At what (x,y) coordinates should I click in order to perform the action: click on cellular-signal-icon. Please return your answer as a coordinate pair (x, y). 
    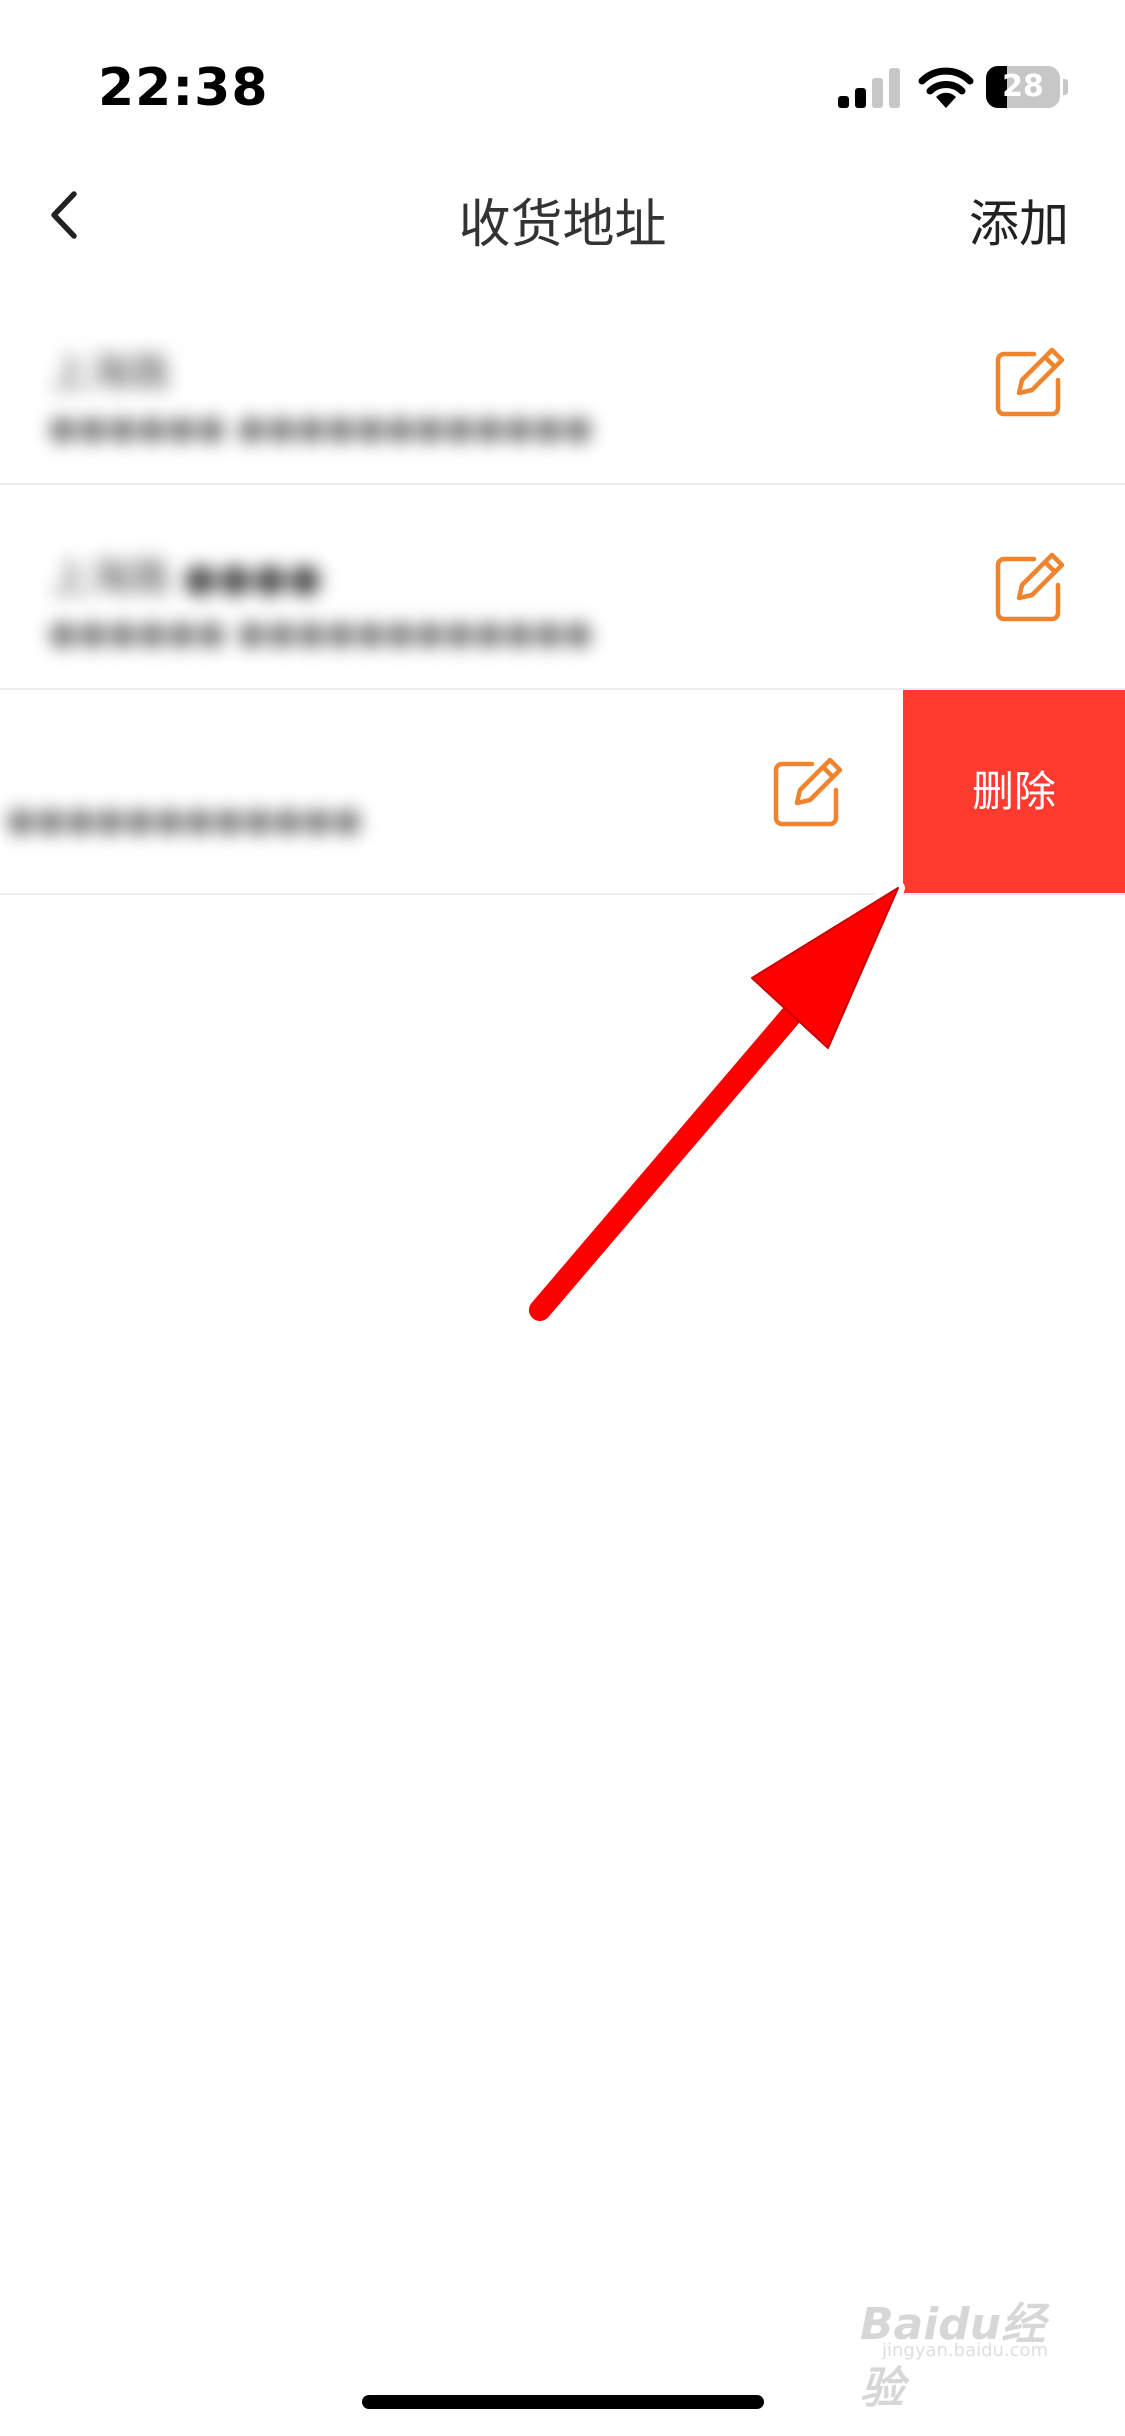
    Looking at the image, I should click on (869, 88).